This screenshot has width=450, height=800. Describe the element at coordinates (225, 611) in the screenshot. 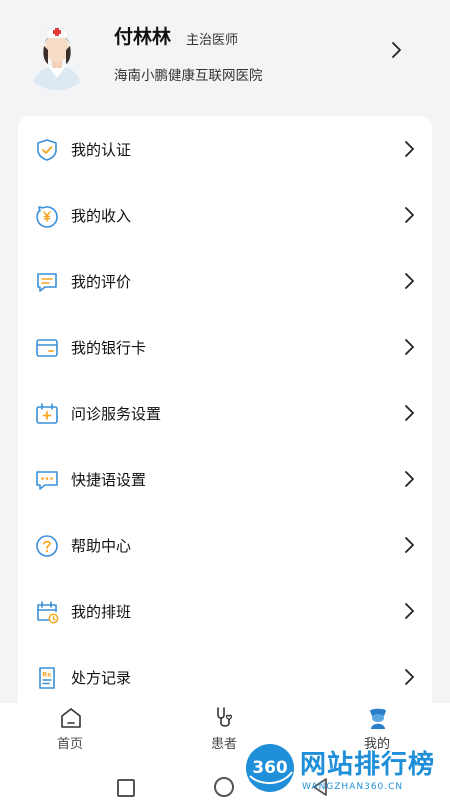

I see `menu-item-schedule: 我的排班` at that location.